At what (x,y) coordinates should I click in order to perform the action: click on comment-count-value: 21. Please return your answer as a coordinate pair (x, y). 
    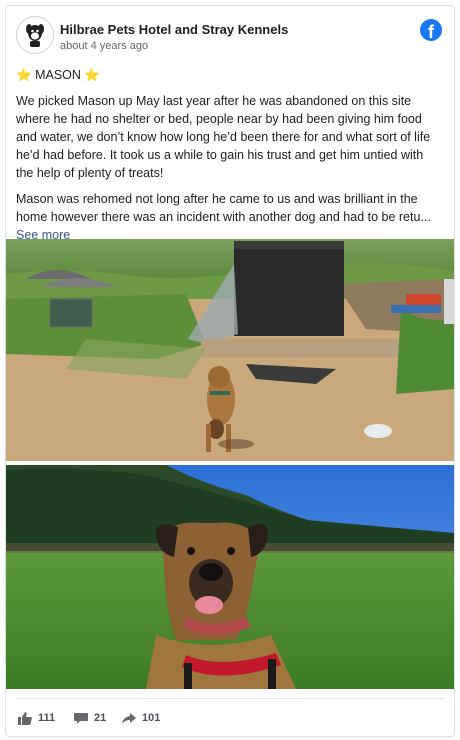
    Looking at the image, I should click on (100, 718).